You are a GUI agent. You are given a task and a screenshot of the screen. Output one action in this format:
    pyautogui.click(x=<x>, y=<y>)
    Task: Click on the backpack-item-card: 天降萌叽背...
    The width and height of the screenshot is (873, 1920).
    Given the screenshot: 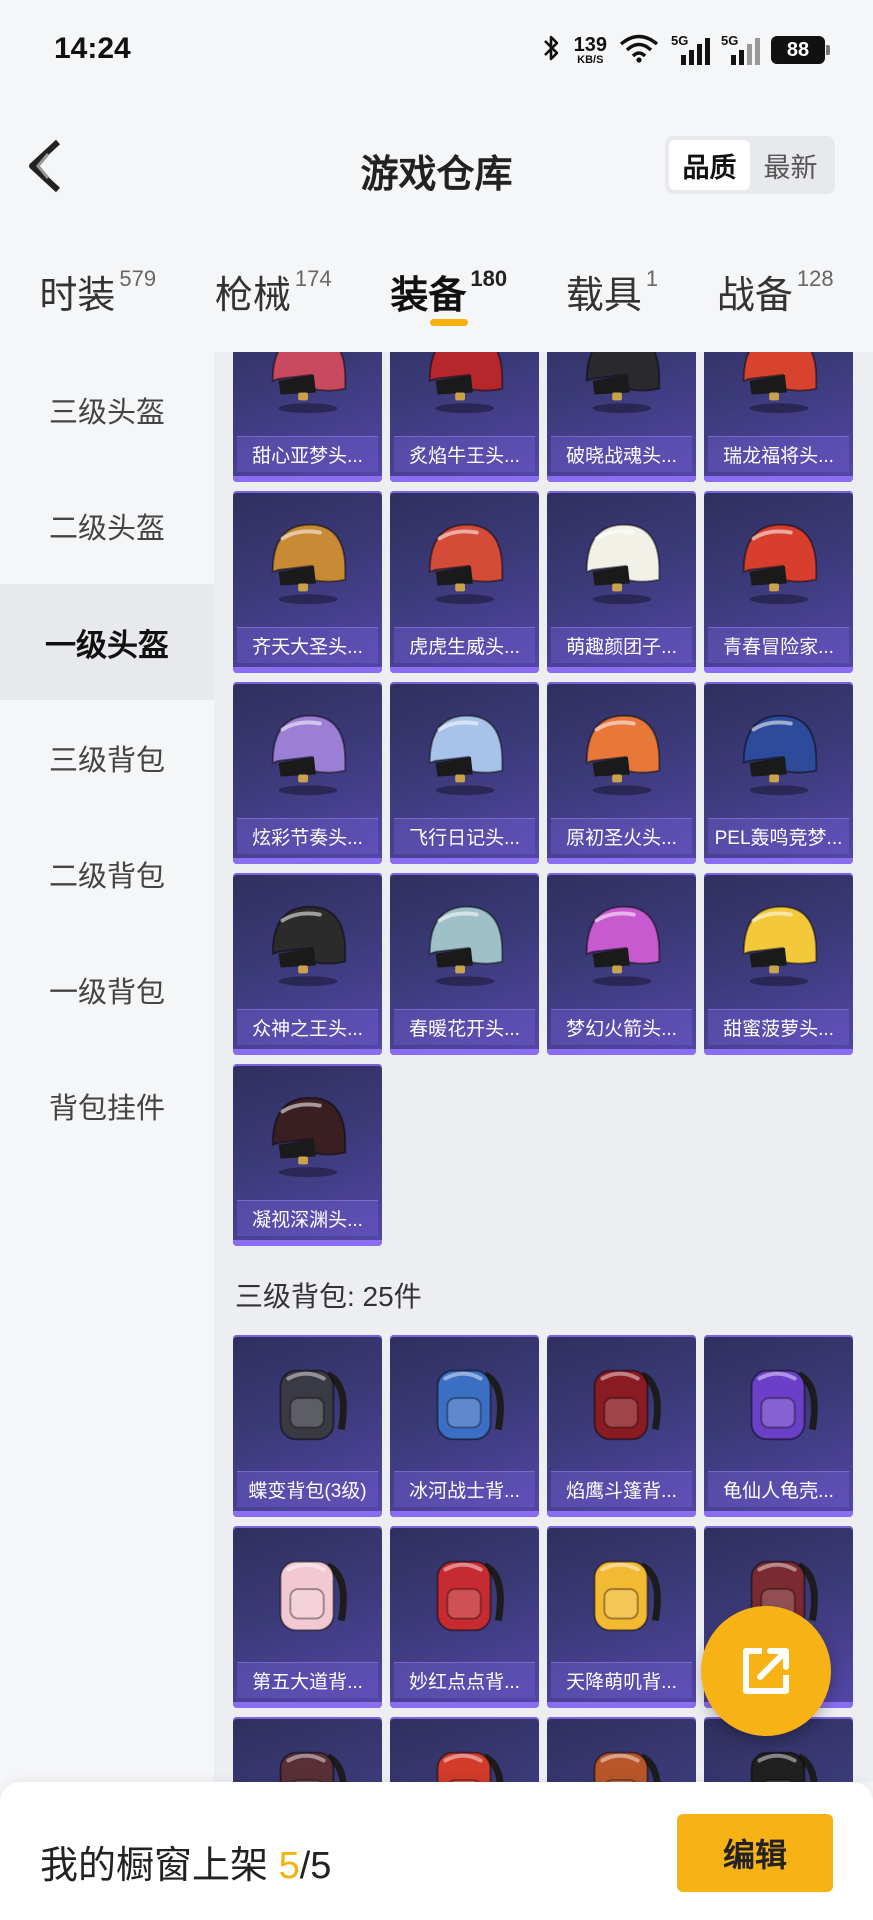 What is the action you would take?
    pyautogui.click(x=621, y=1617)
    